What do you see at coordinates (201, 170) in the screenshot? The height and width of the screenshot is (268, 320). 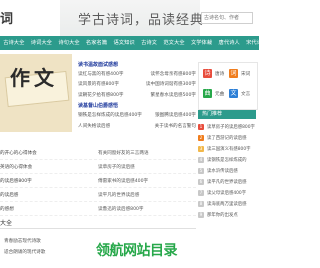 I see `rank-badge: 5` at bounding box center [201, 170].